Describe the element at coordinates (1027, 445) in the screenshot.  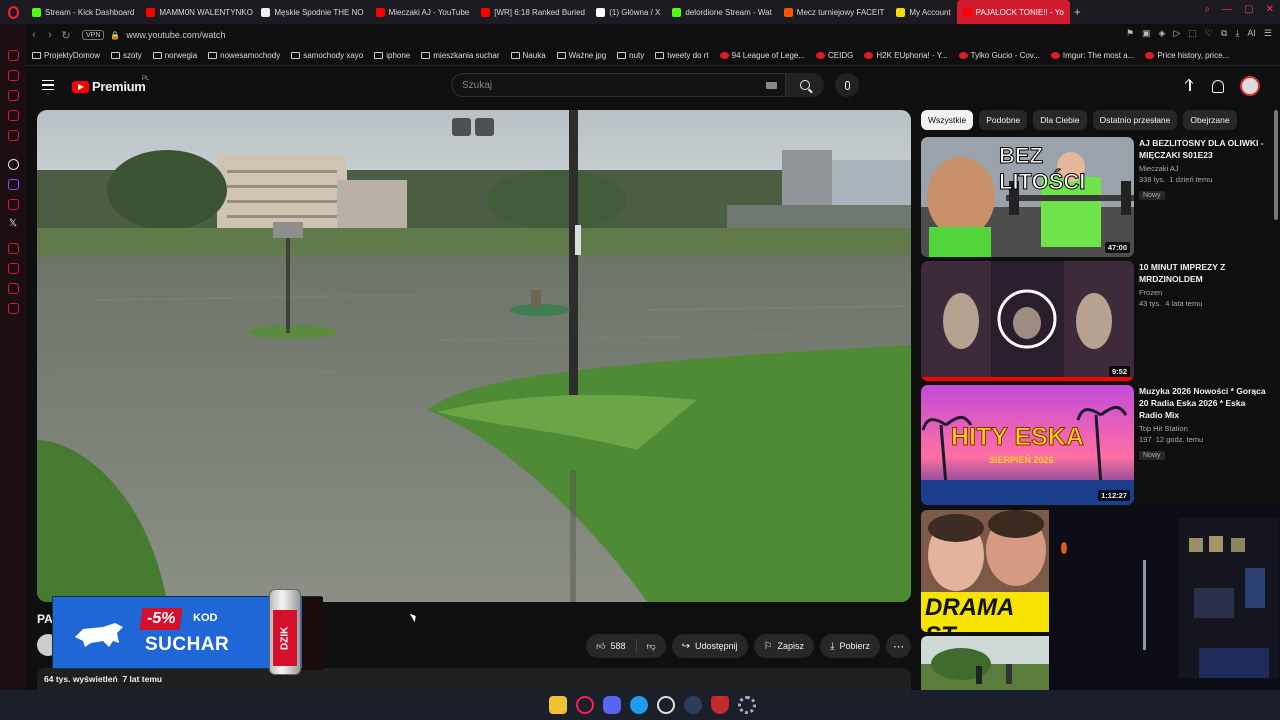
I see `recommendation-thumbnail: HITY ESKA SIERPIEŃ 2026 1:12:27` at that location.